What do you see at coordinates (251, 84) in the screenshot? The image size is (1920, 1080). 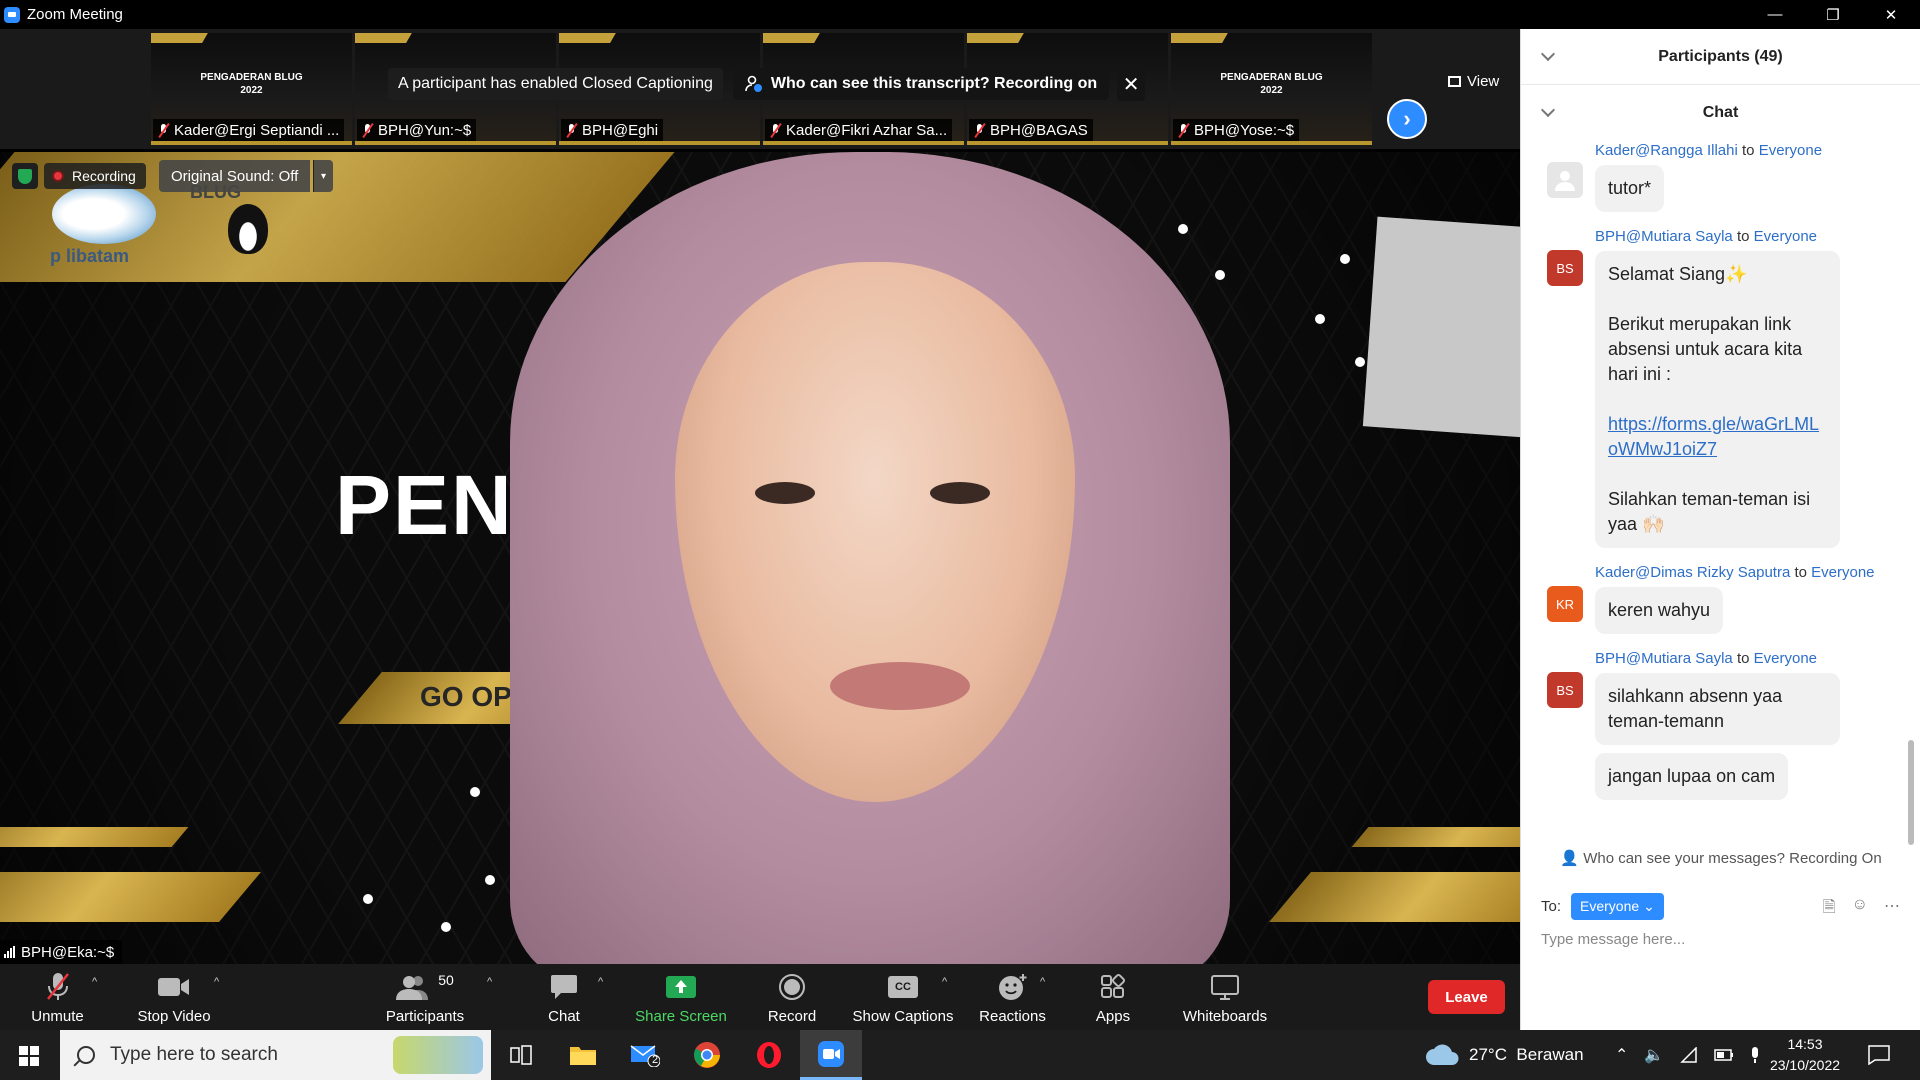 I see `thumbnail-slide-text: PENGADERAN BLUG 2022` at bounding box center [251, 84].